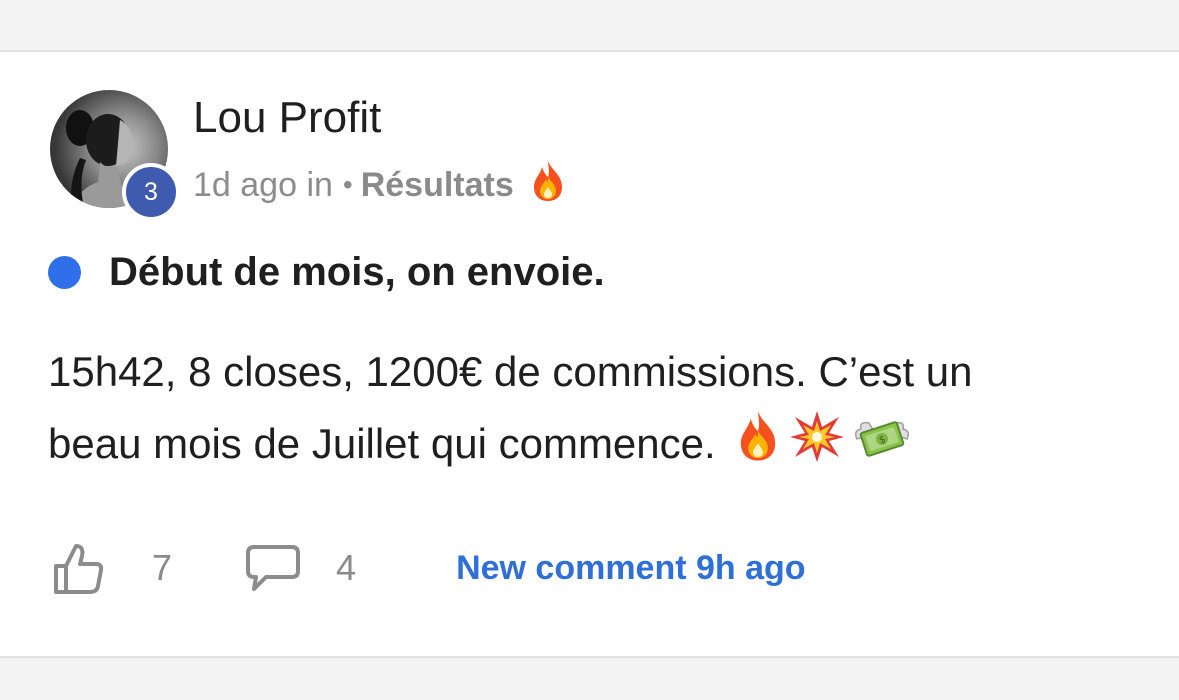 The image size is (1179, 700). I want to click on post-body-line-2: beau mois de Juillet qui commence. $, so click(593, 446).